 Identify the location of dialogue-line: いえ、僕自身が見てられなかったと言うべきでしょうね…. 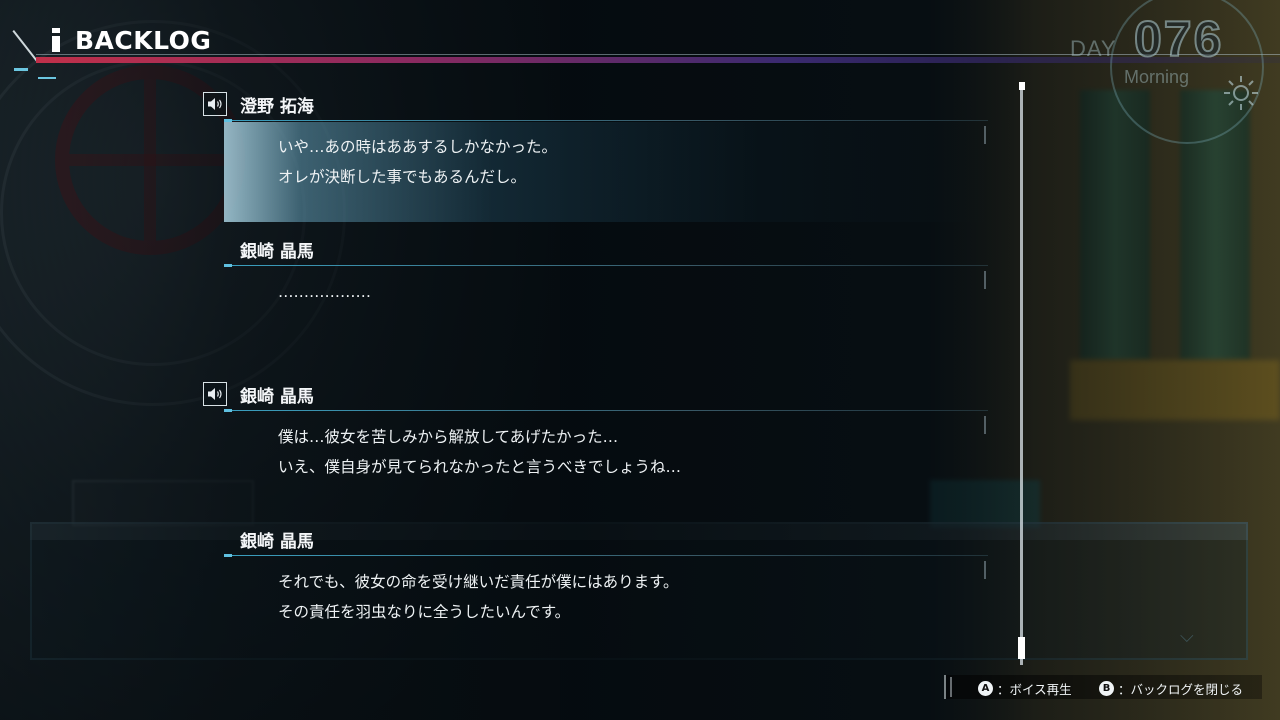
(480, 467).